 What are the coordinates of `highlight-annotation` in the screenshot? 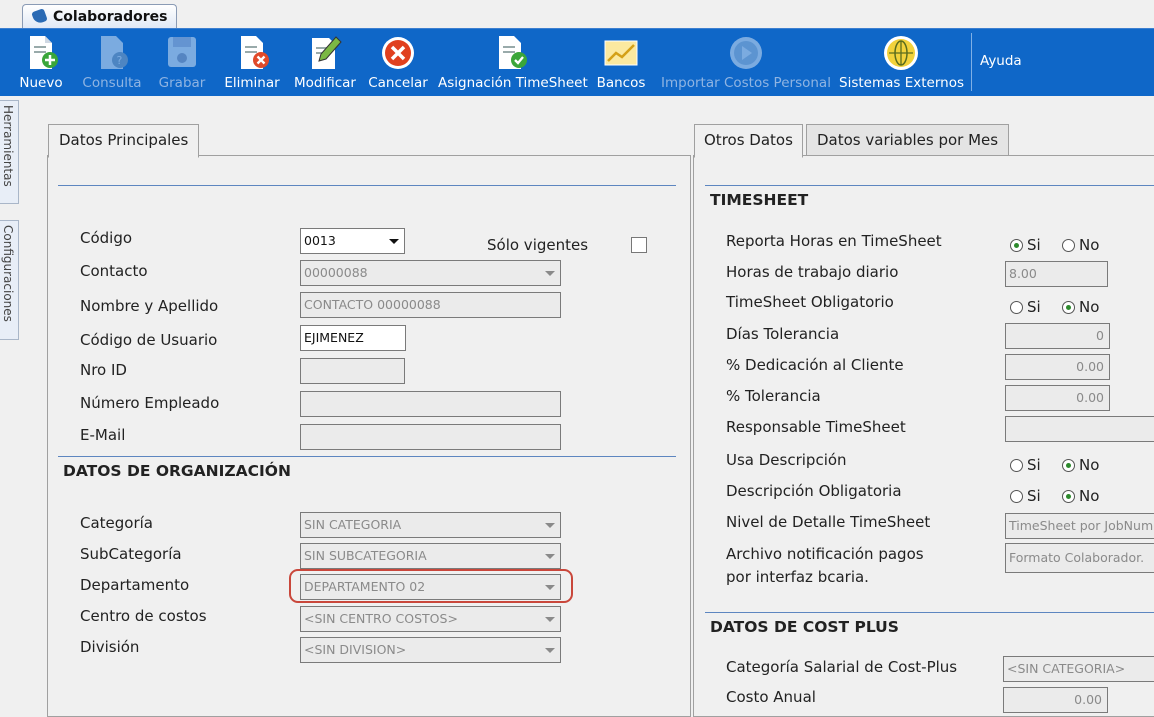 It's located at (431, 586).